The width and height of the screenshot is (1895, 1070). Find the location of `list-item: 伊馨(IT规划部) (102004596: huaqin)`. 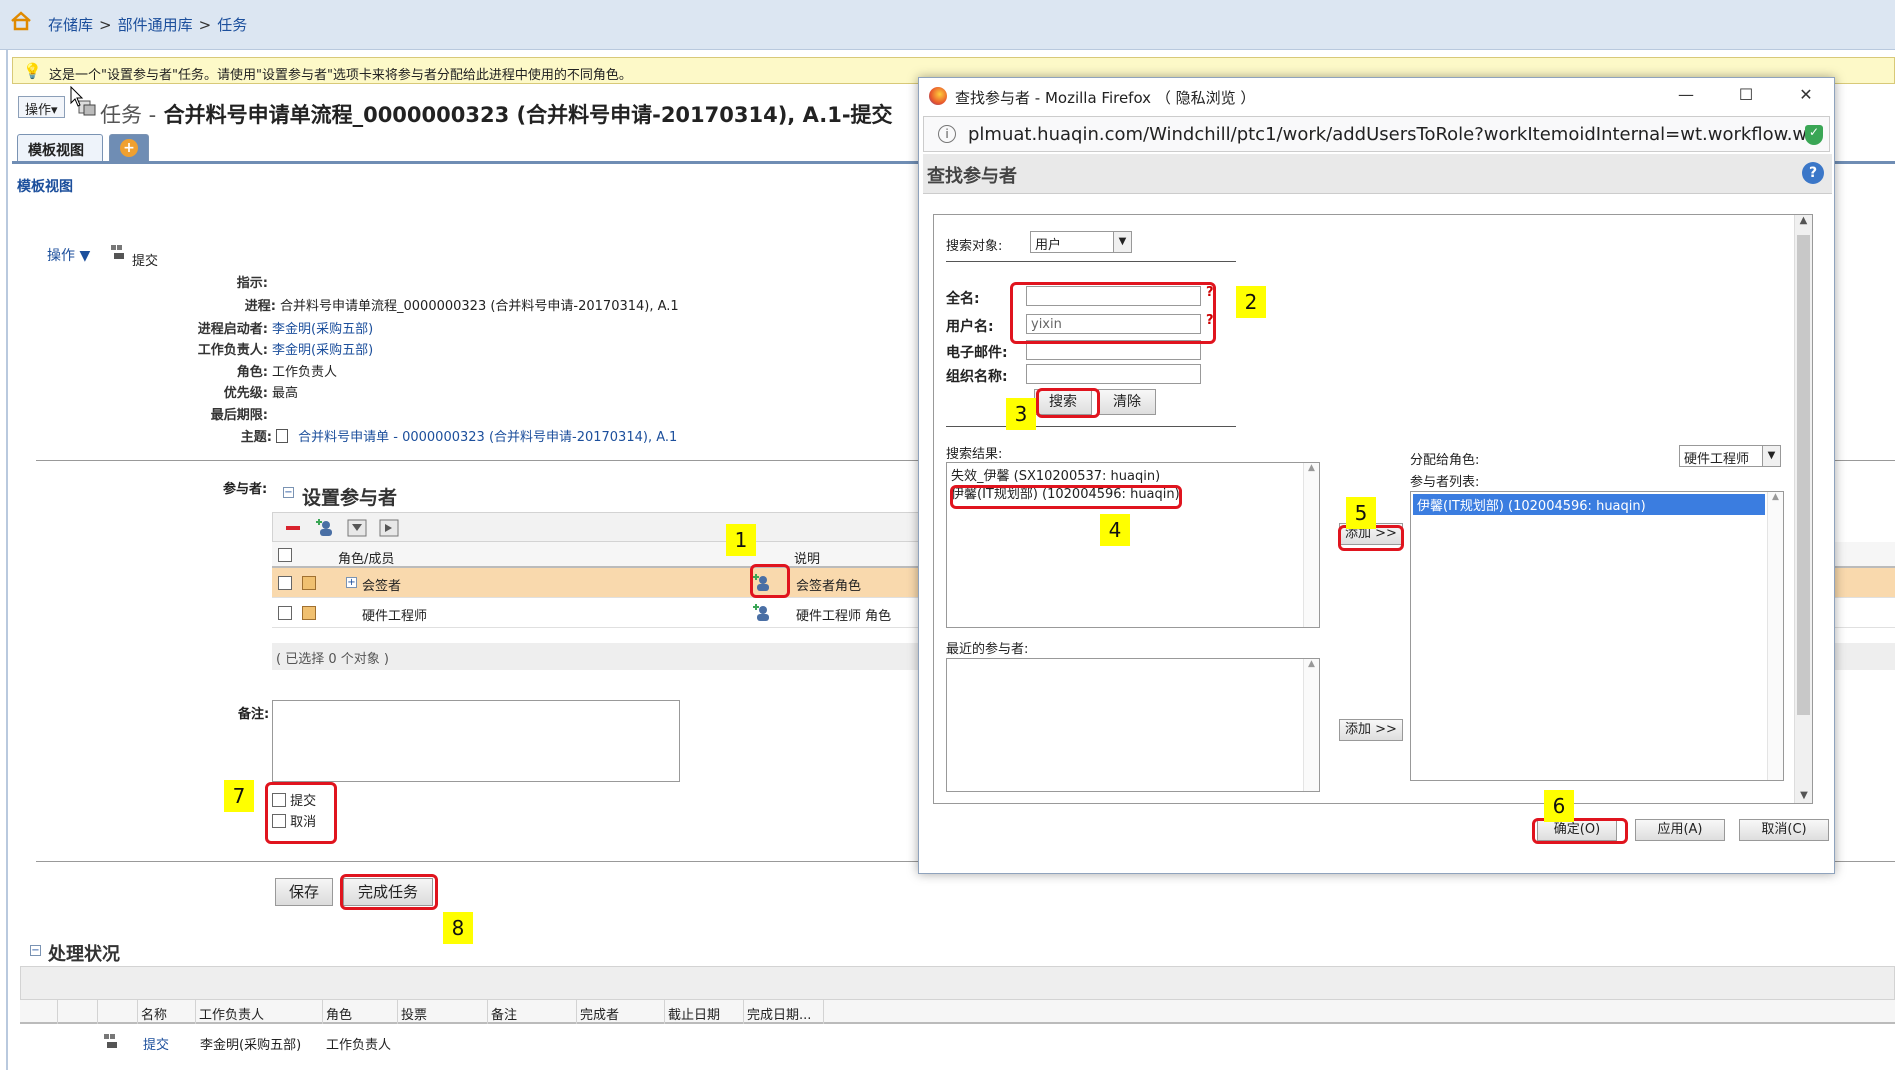

list-item: 伊馨(IT规划部) (102004596: huaqin) is located at coordinates (1589, 504).